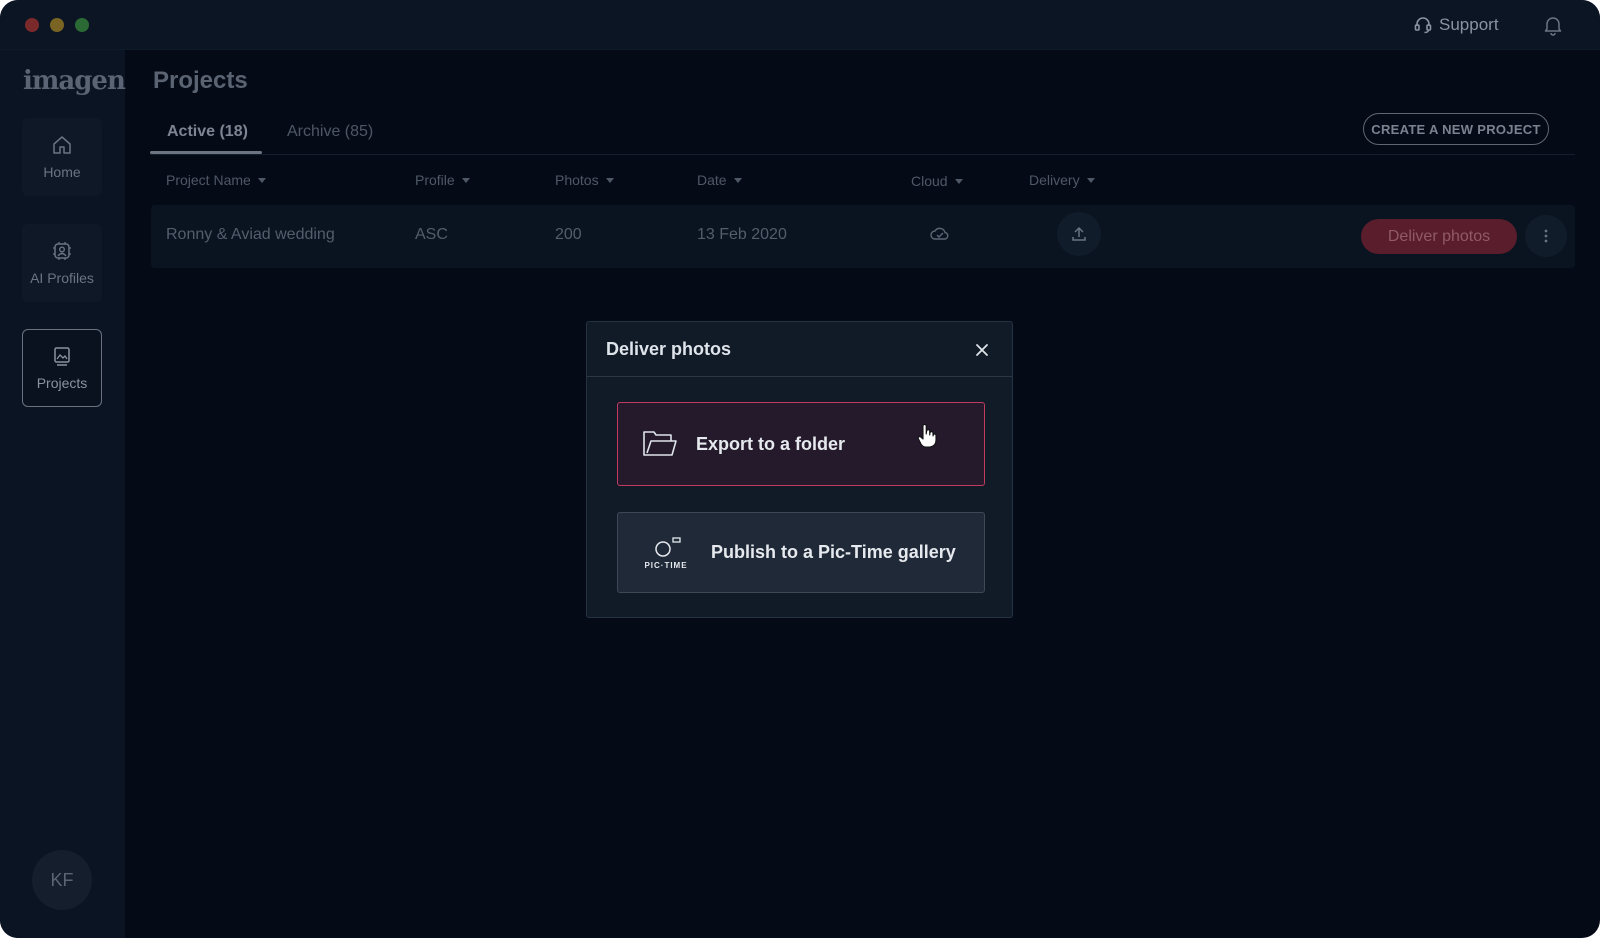 The image size is (1600, 938). Describe the element at coordinates (442, 180) in the screenshot. I see `column-header-profile: Profile` at that location.